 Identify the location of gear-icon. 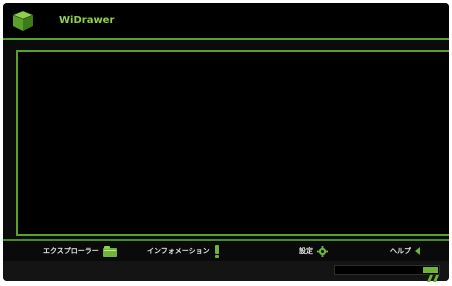
(322, 251).